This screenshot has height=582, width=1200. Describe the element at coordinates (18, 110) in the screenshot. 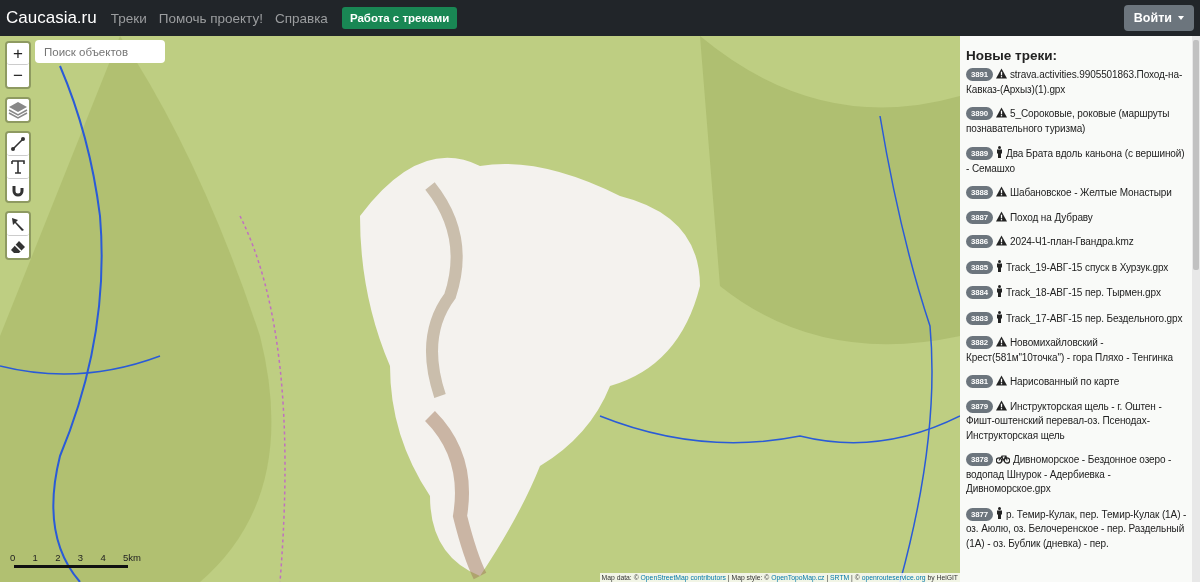

I see `layers-icon` at that location.